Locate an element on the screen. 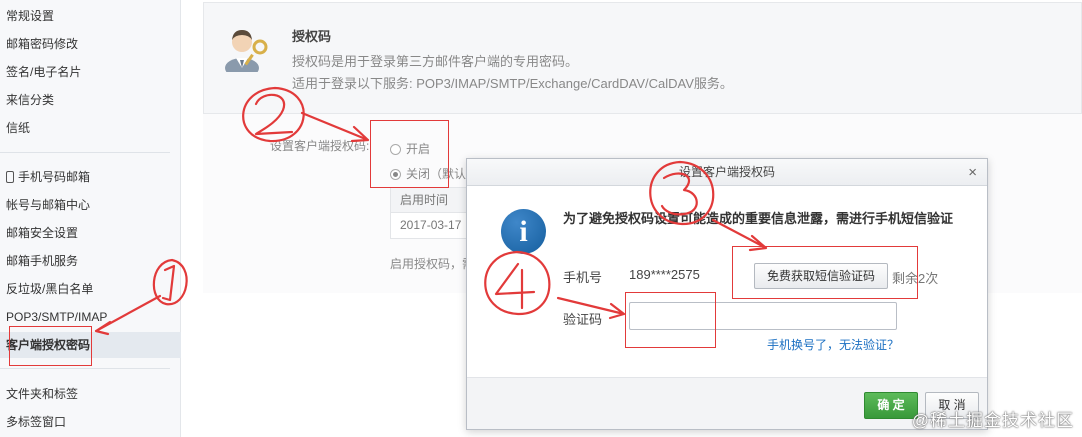  phone-icon is located at coordinates (10, 177).